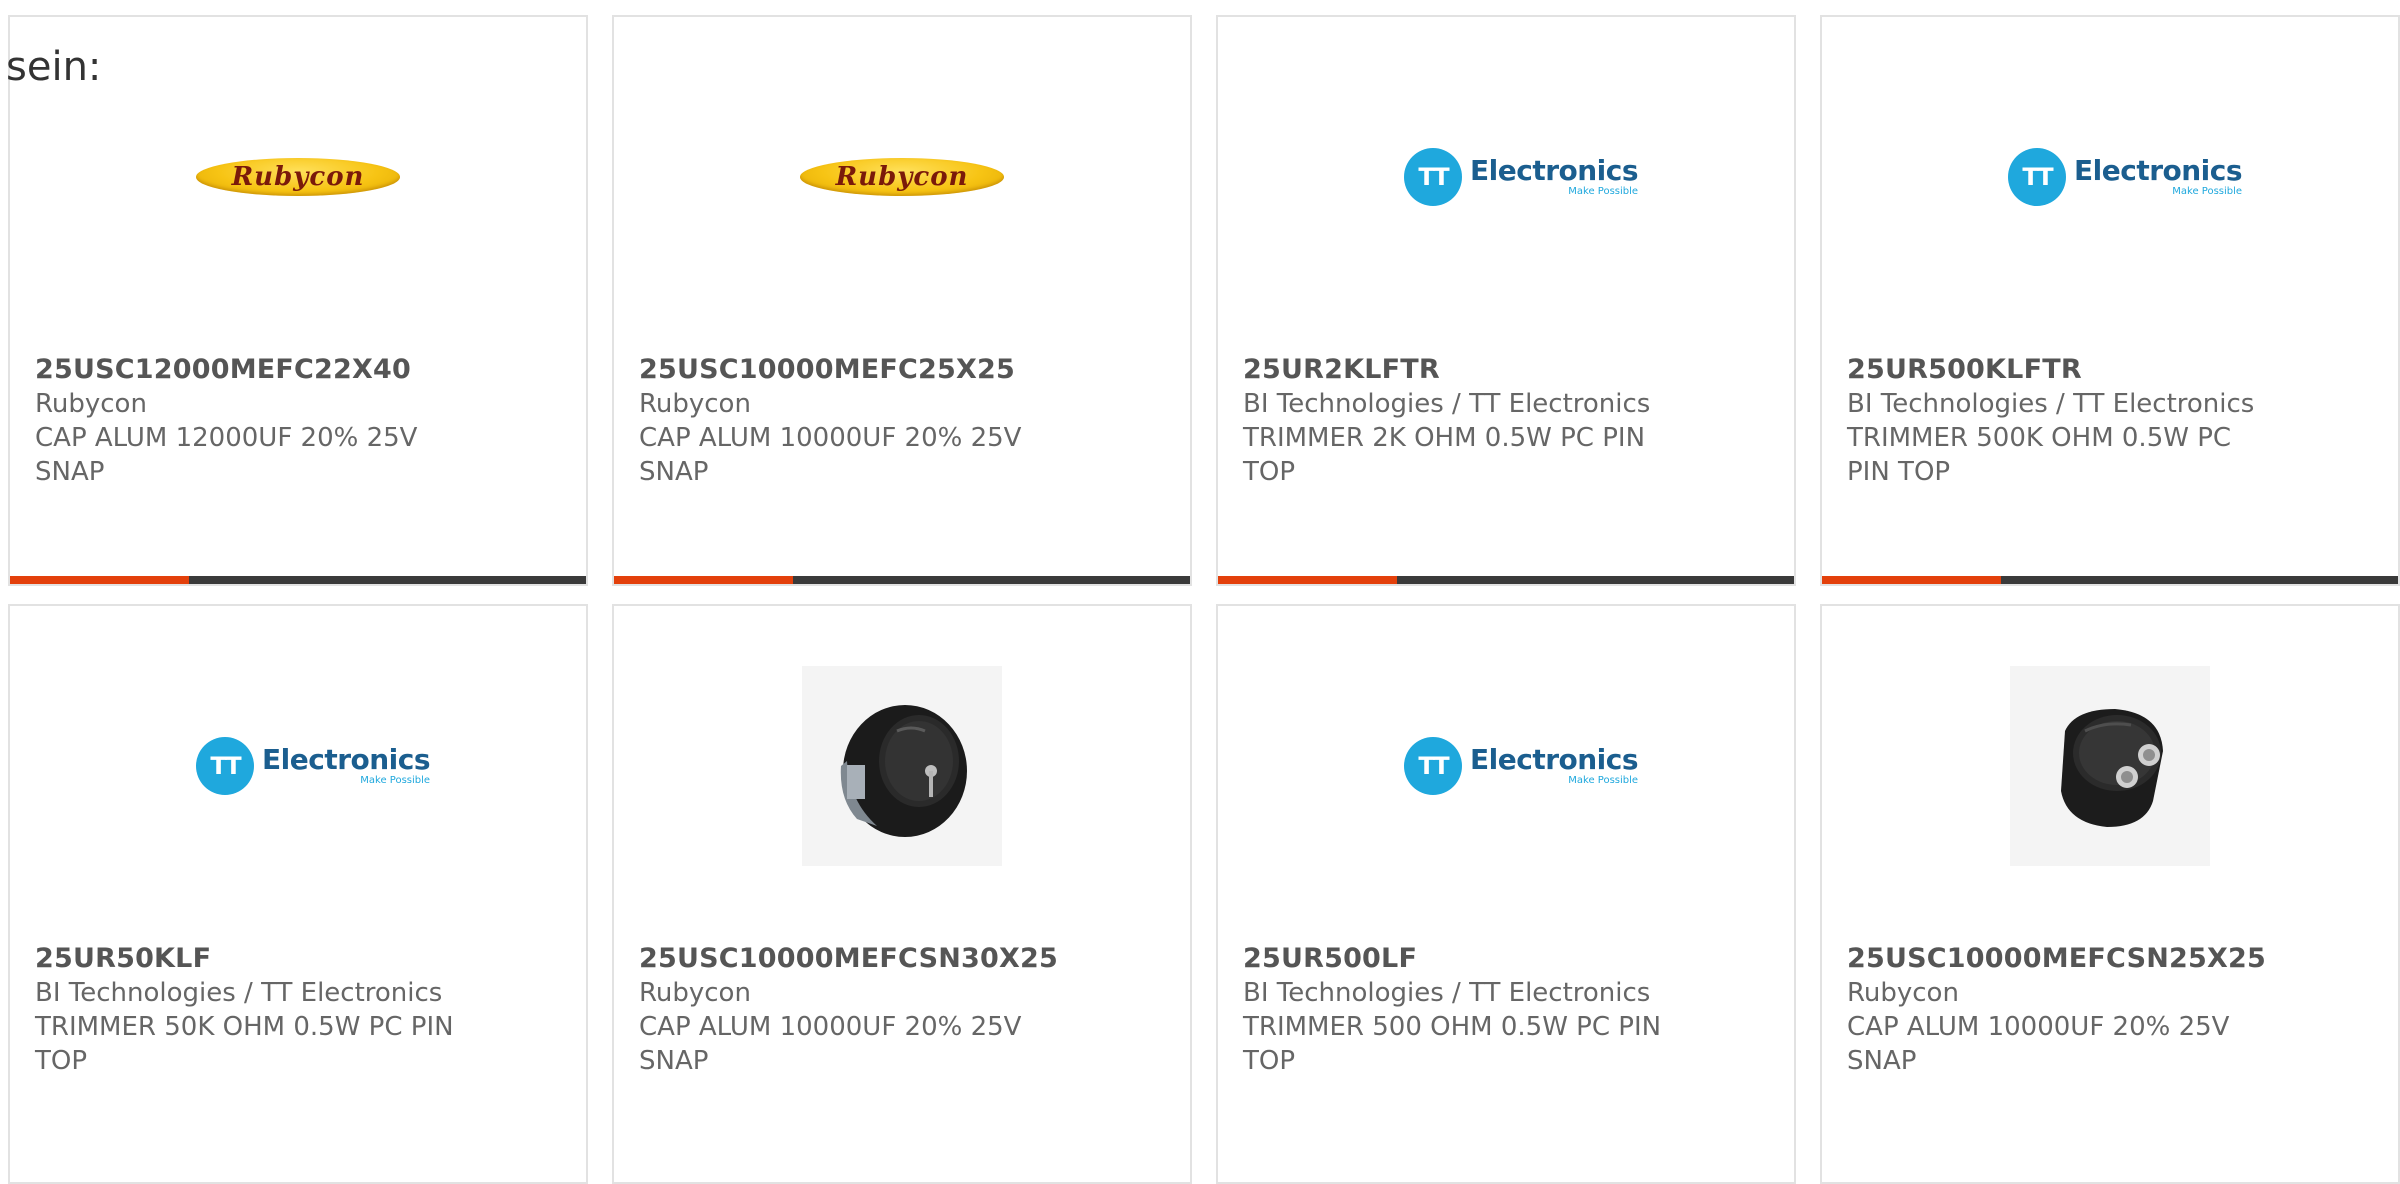 This screenshot has width=2400, height=1184. What do you see at coordinates (265, 370) in the screenshot?
I see `part-number: 25USC12000MEFC22X40` at bounding box center [265, 370].